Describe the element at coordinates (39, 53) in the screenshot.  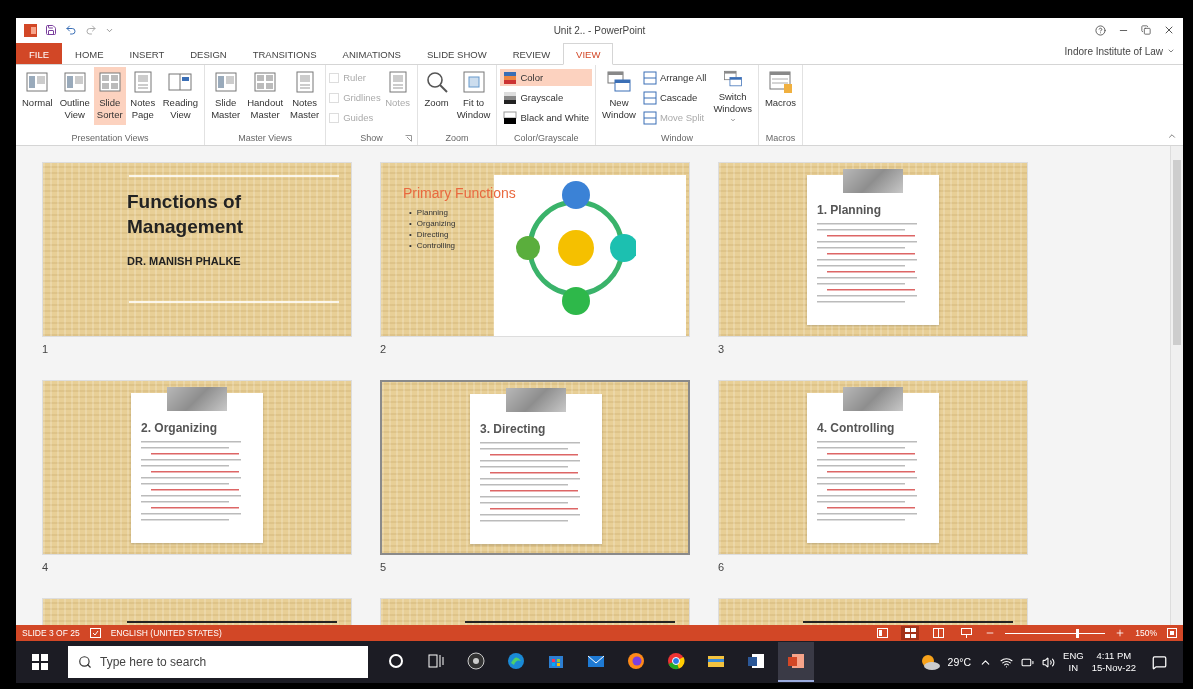
I see `ribbon-tab: FILE` at that location.